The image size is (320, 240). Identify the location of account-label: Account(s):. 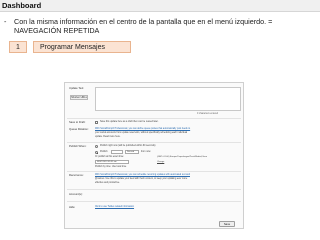
(76, 194).